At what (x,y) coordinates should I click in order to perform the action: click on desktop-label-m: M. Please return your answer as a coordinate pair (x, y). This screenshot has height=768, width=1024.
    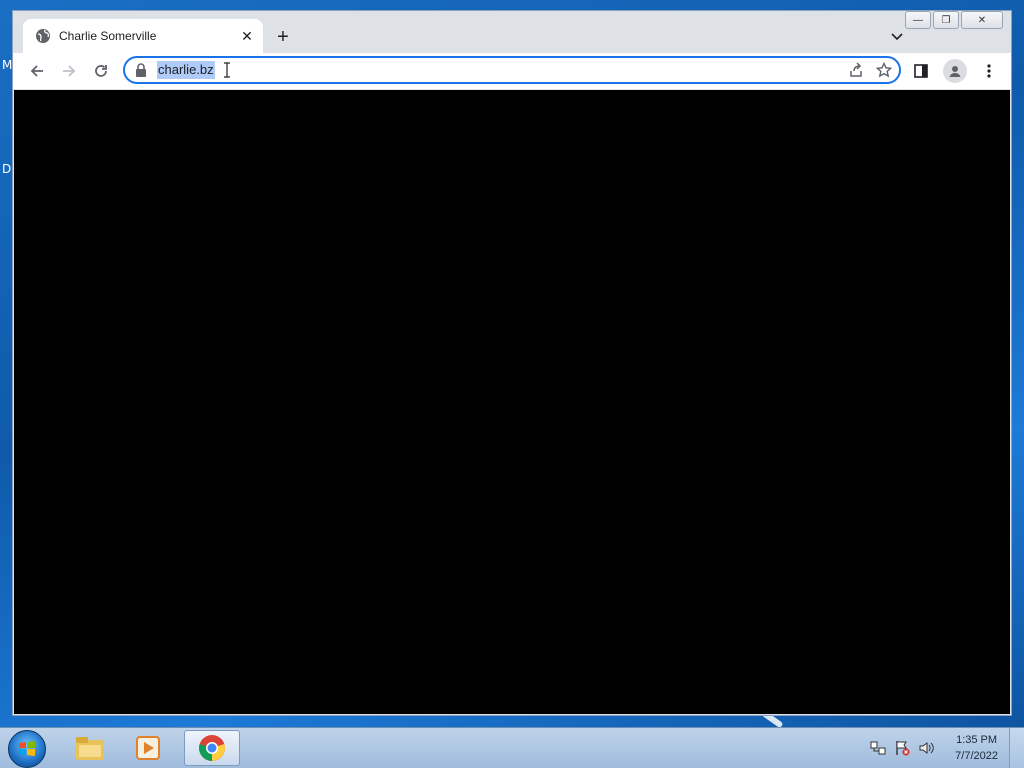
    Looking at the image, I should click on (7, 65).